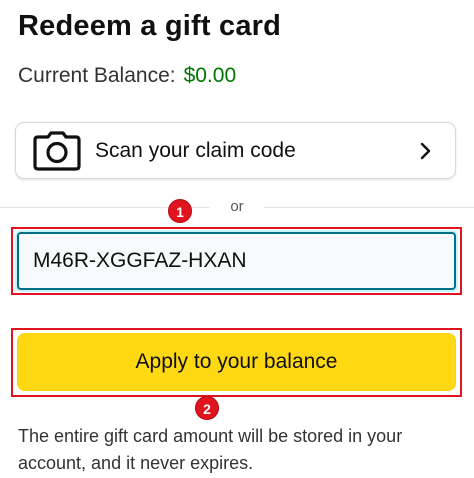 Image resolution: width=474 pixels, height=478 pixels. I want to click on balance-label: Current Balance:, so click(97, 75).